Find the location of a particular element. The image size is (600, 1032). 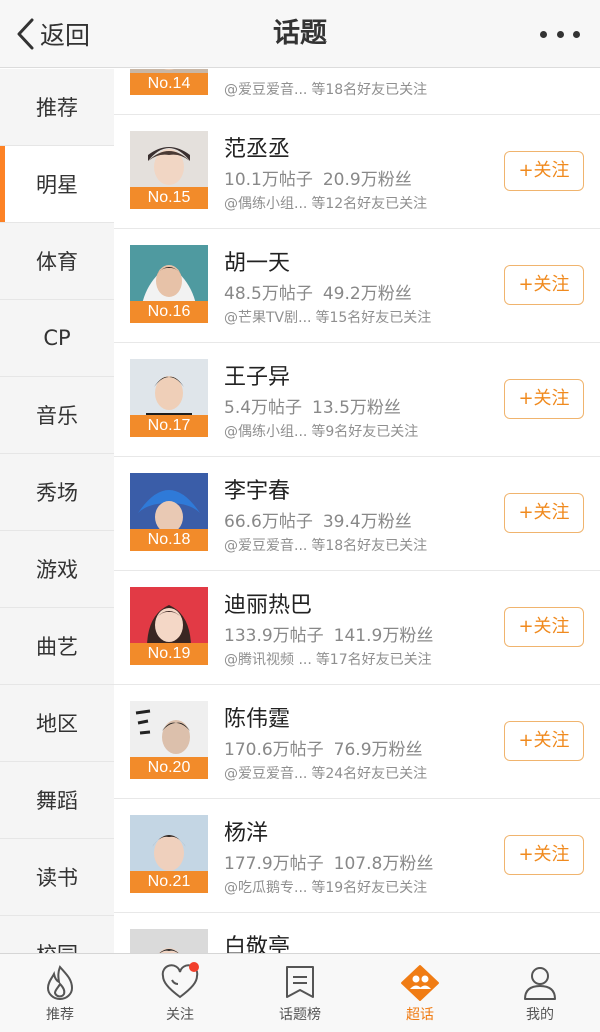

sidebar-item-sports: 体育 is located at coordinates (57, 261).